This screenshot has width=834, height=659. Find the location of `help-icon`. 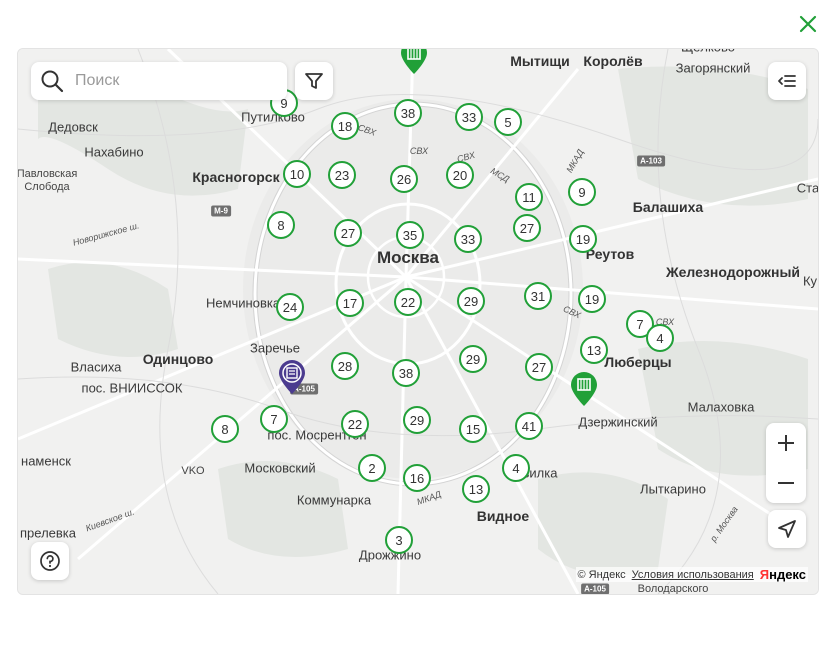

help-icon is located at coordinates (50, 561).